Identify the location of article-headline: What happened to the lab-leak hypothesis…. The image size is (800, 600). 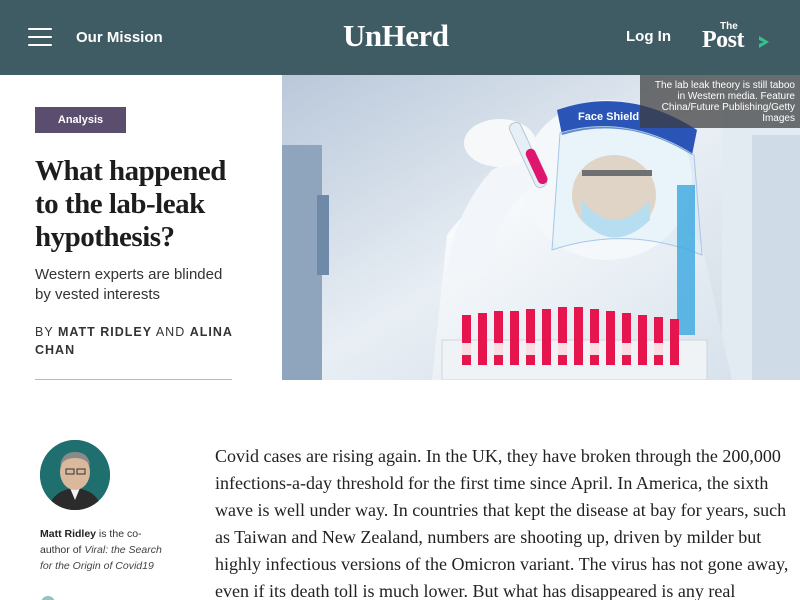
(130, 204).